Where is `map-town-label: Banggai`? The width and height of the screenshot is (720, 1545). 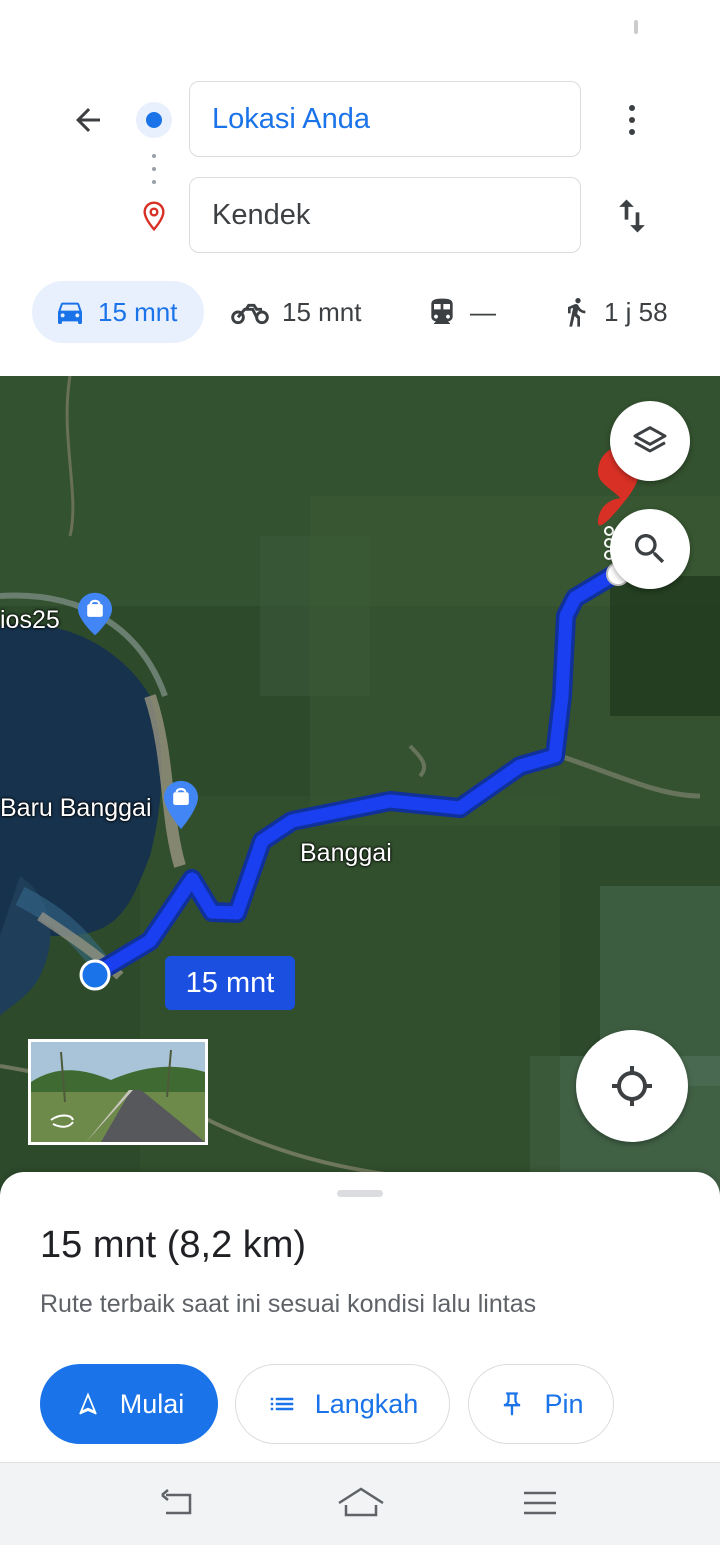
map-town-label: Banggai is located at coordinates (346, 853).